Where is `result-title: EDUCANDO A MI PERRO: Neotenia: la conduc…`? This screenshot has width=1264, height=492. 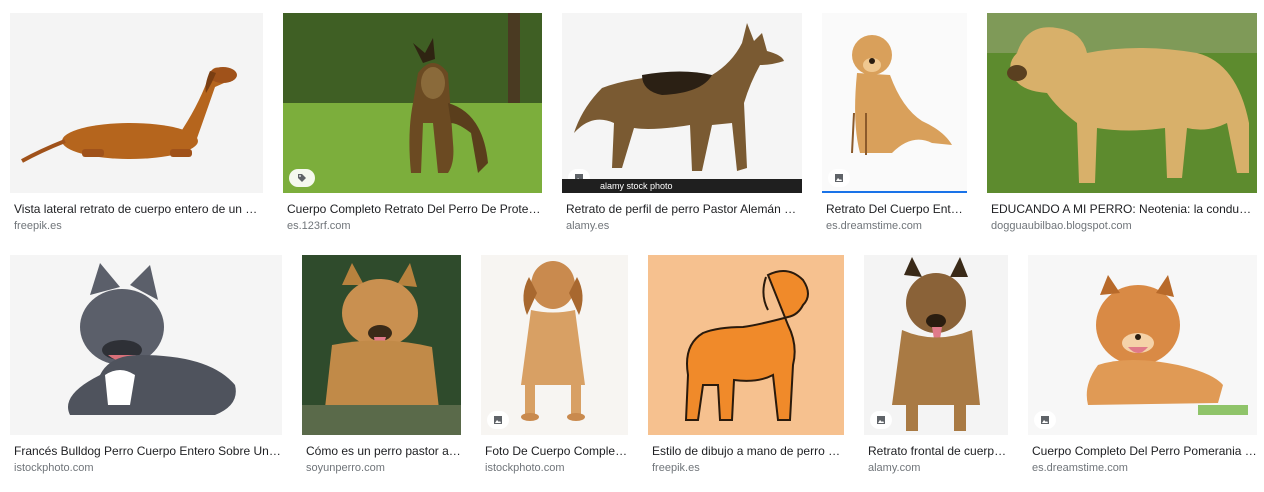 result-title: EDUCANDO A MI PERRO: Neotenia: la conduc… is located at coordinates (1122, 209).